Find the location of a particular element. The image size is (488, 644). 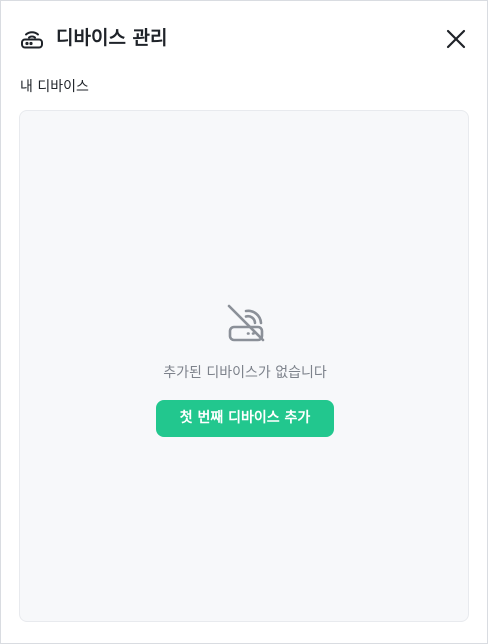

dialog-title: 디바이스 관리 is located at coordinates (112, 38).